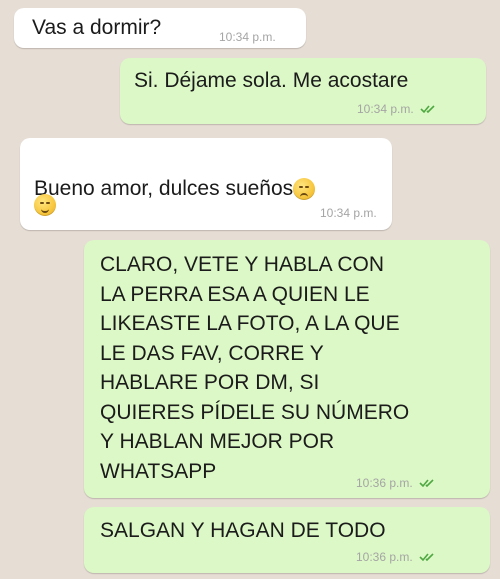 Image resolution: width=500 pixels, height=579 pixels. Describe the element at coordinates (97, 27) in the screenshot. I see `message-text: Vas a dormir?` at that location.